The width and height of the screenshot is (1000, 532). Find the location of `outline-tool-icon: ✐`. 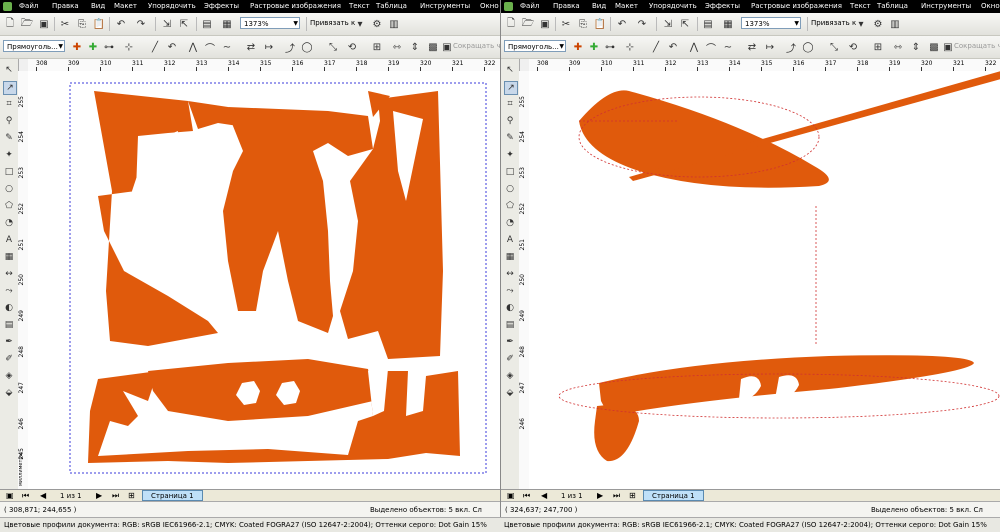

outline-tool-icon: ✐ is located at coordinates (510, 359).